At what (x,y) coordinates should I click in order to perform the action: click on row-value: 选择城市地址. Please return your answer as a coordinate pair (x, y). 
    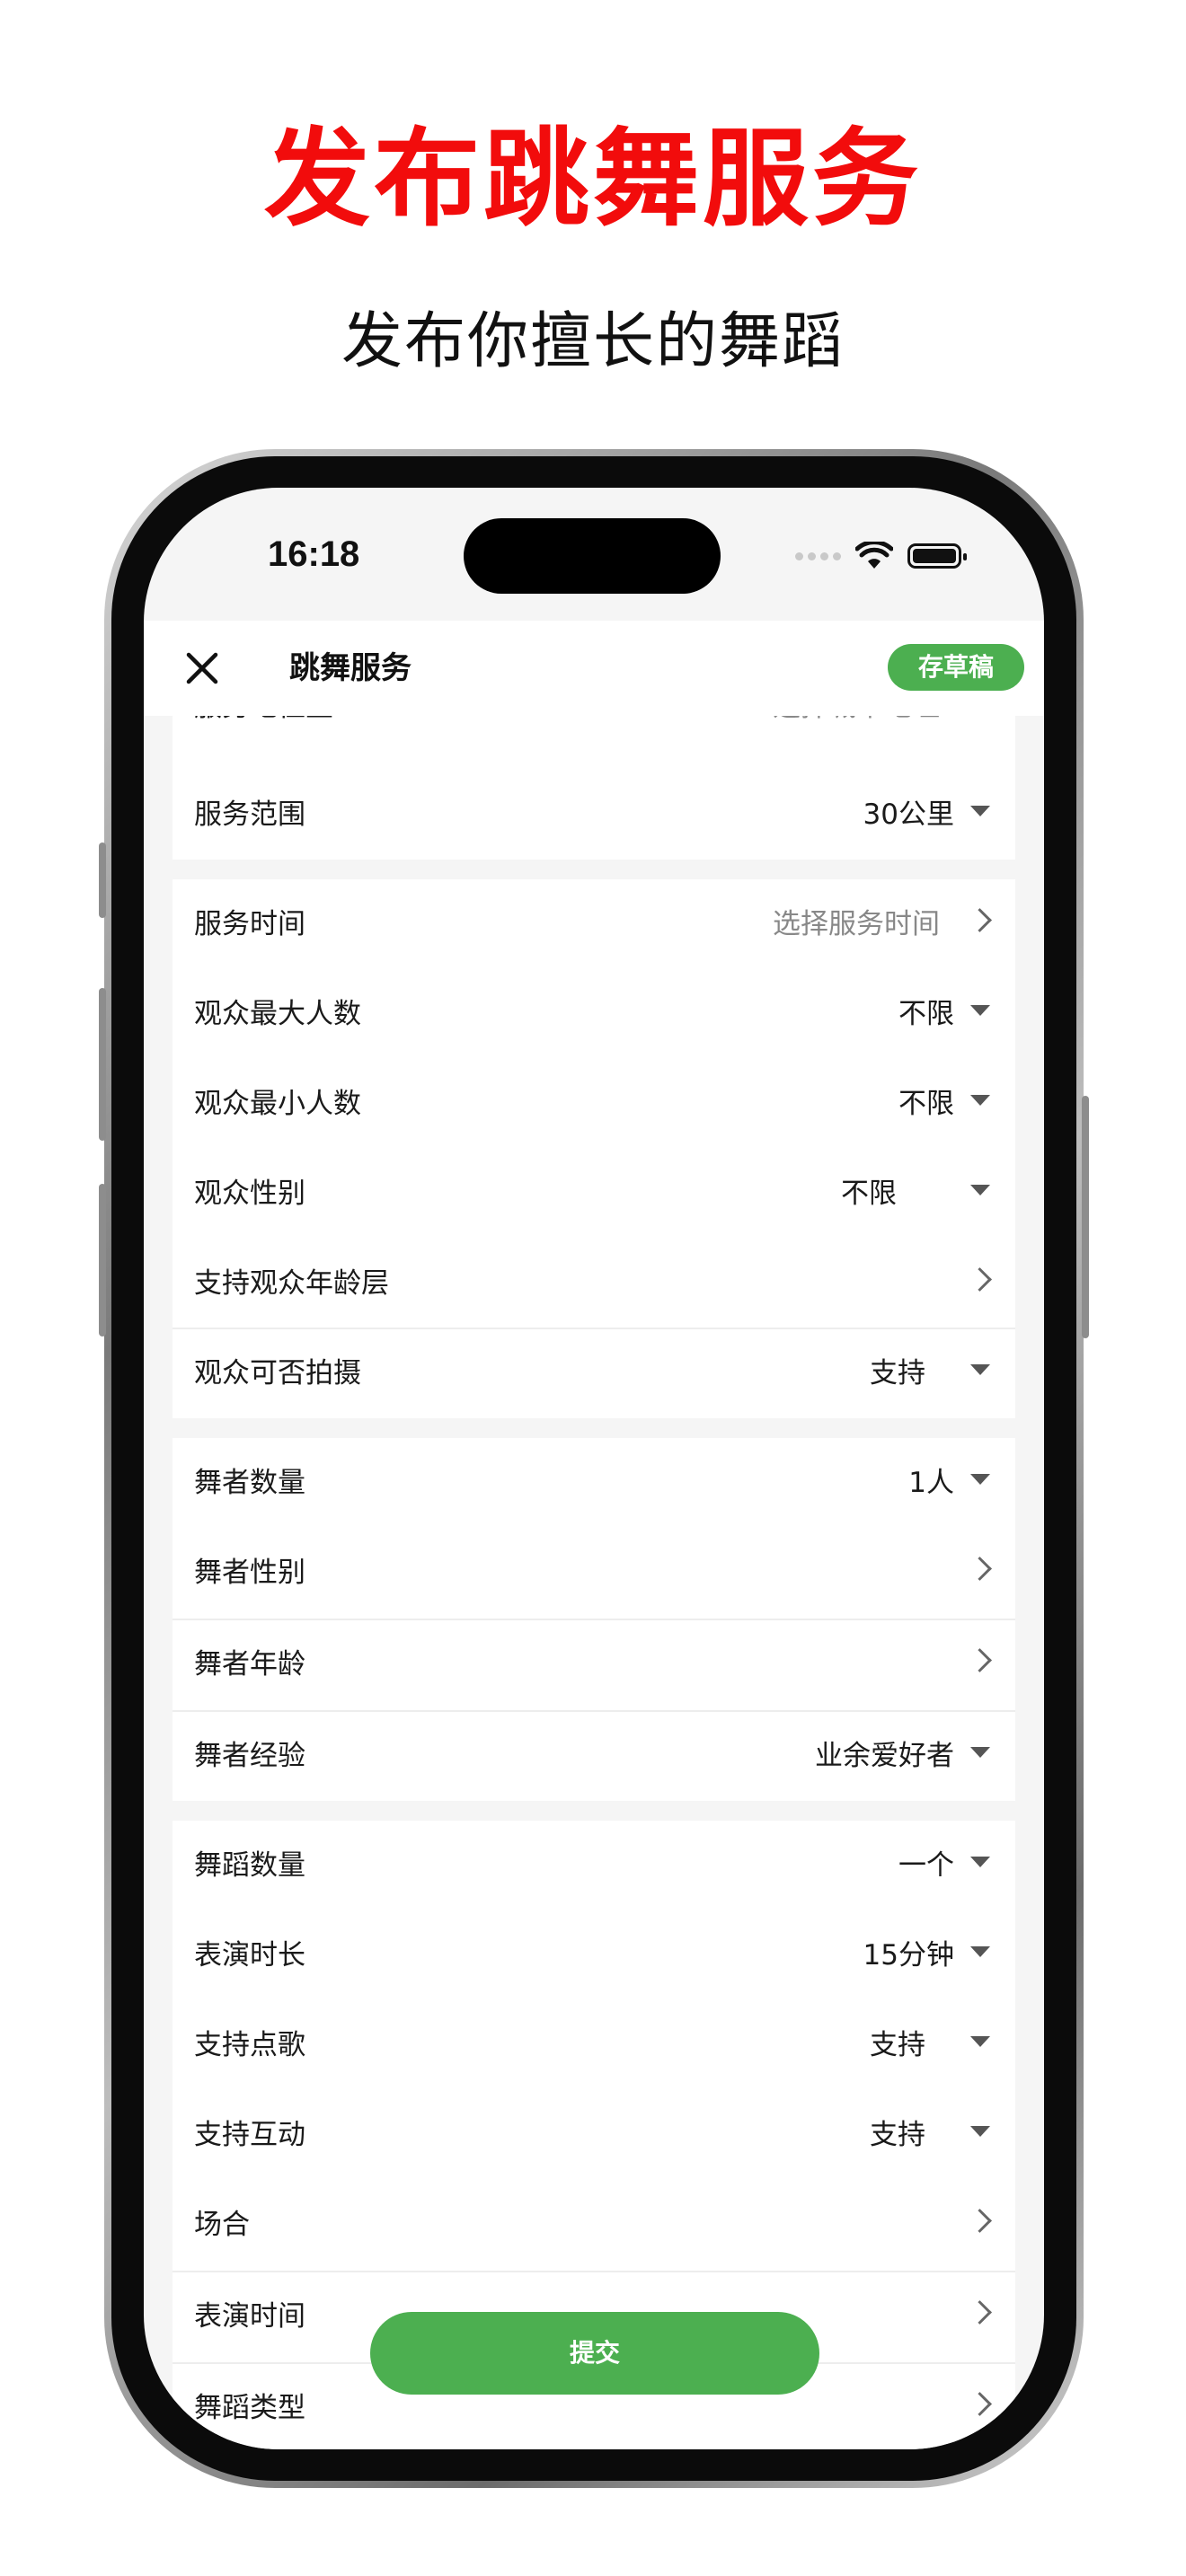
    Looking at the image, I should click on (856, 734).